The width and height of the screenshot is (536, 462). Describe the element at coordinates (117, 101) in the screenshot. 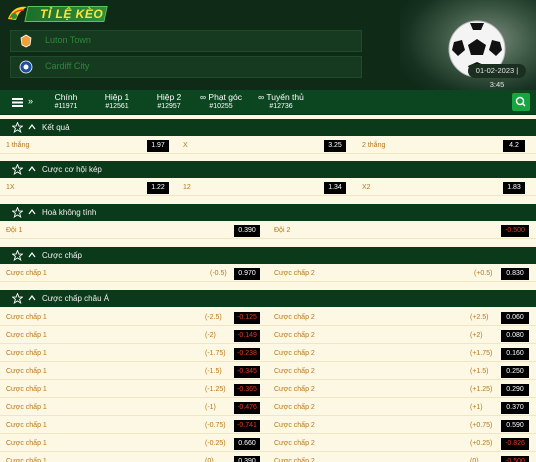

I see `tab-hiep-1: Hiệp 1 #12561` at that location.